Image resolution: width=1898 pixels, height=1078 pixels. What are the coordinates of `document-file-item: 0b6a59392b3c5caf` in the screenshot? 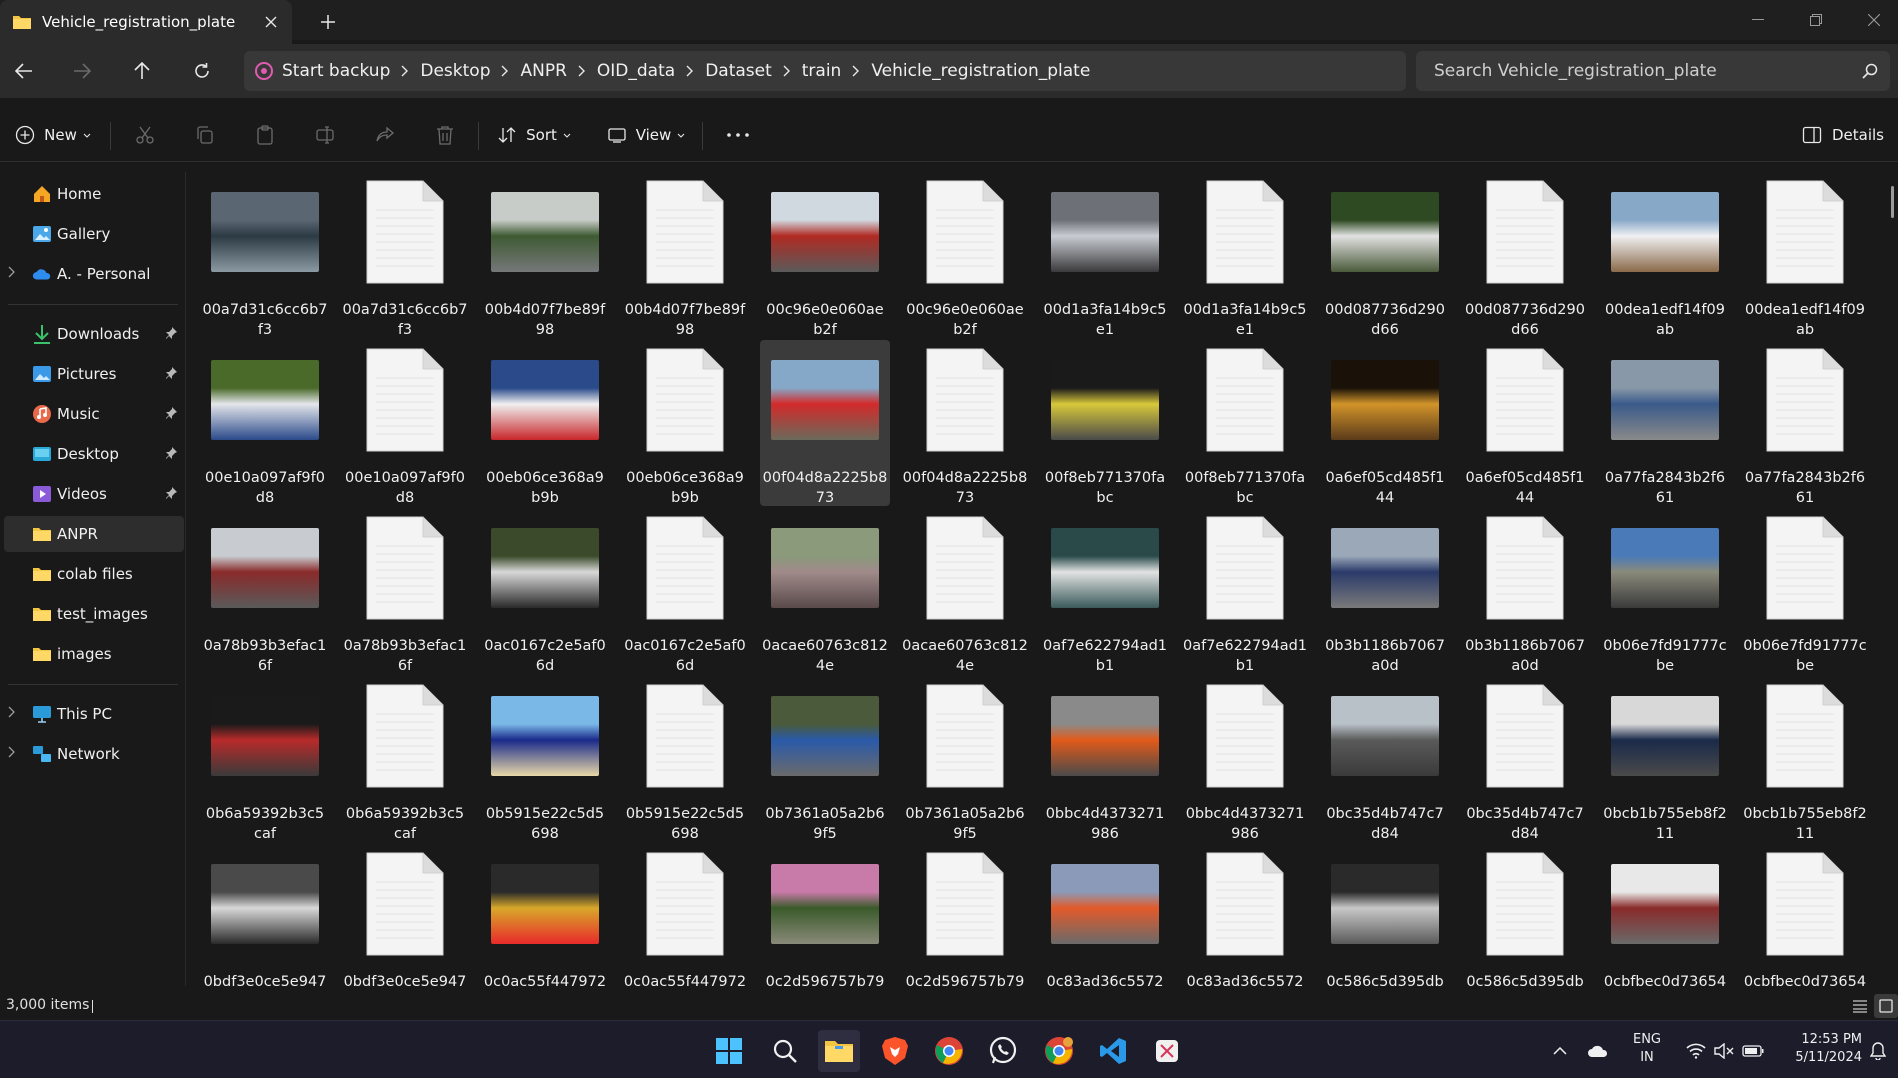 It's located at (405, 759).